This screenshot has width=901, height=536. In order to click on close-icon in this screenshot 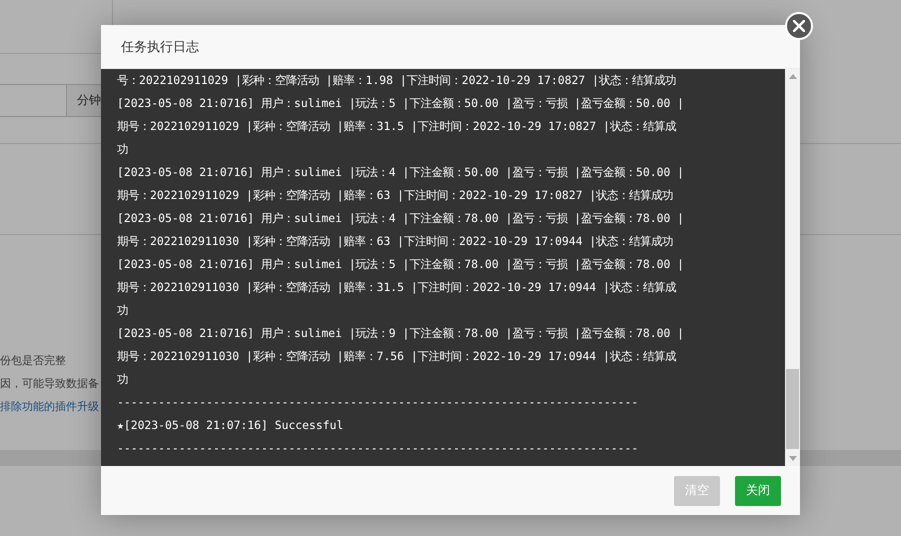, I will do `click(799, 26)`.